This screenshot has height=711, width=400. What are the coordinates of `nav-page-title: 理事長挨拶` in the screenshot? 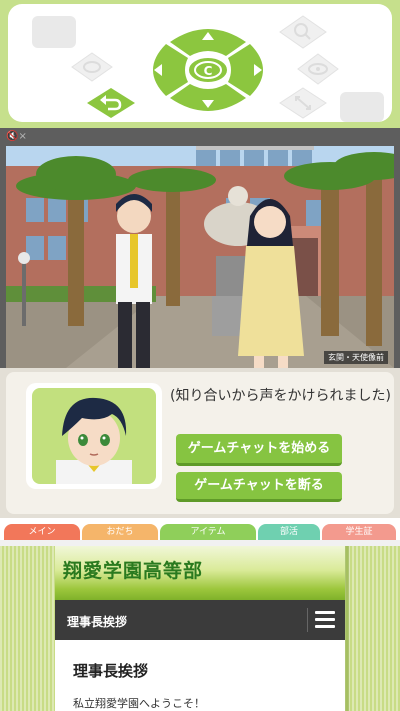 It's located at (97, 622).